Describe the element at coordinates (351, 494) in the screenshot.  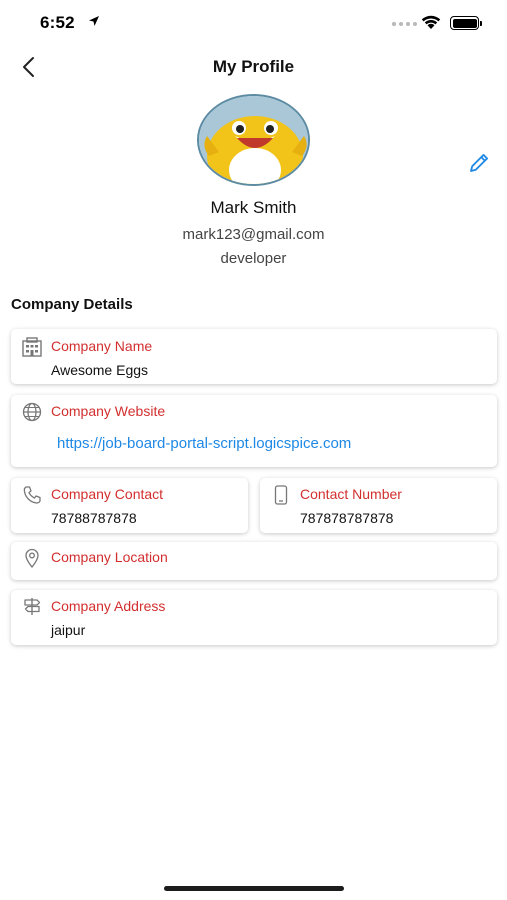
I see `contact-number-label: Contact Number` at that location.